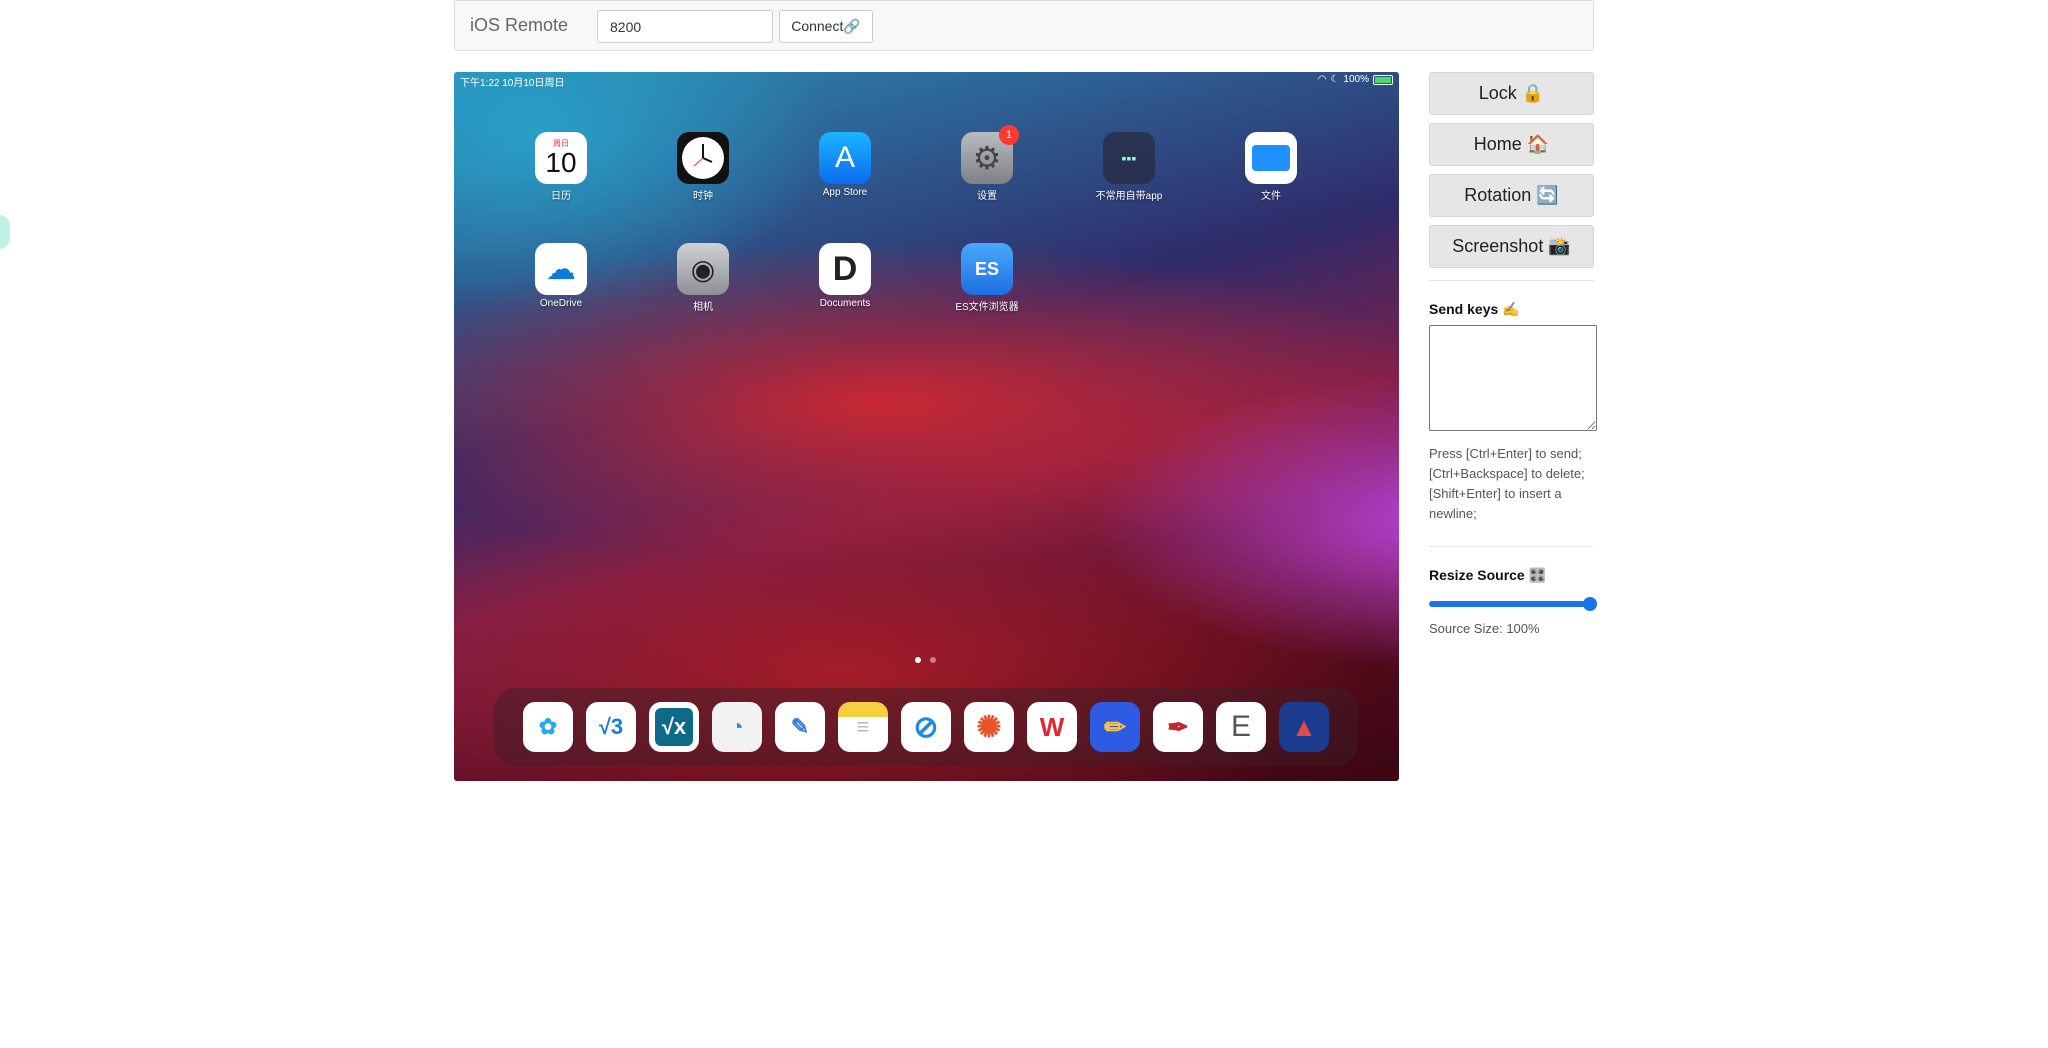 Image resolution: width=2048 pixels, height=1048 pixels. I want to click on progress-ring-icon: ◔, so click(737, 727).